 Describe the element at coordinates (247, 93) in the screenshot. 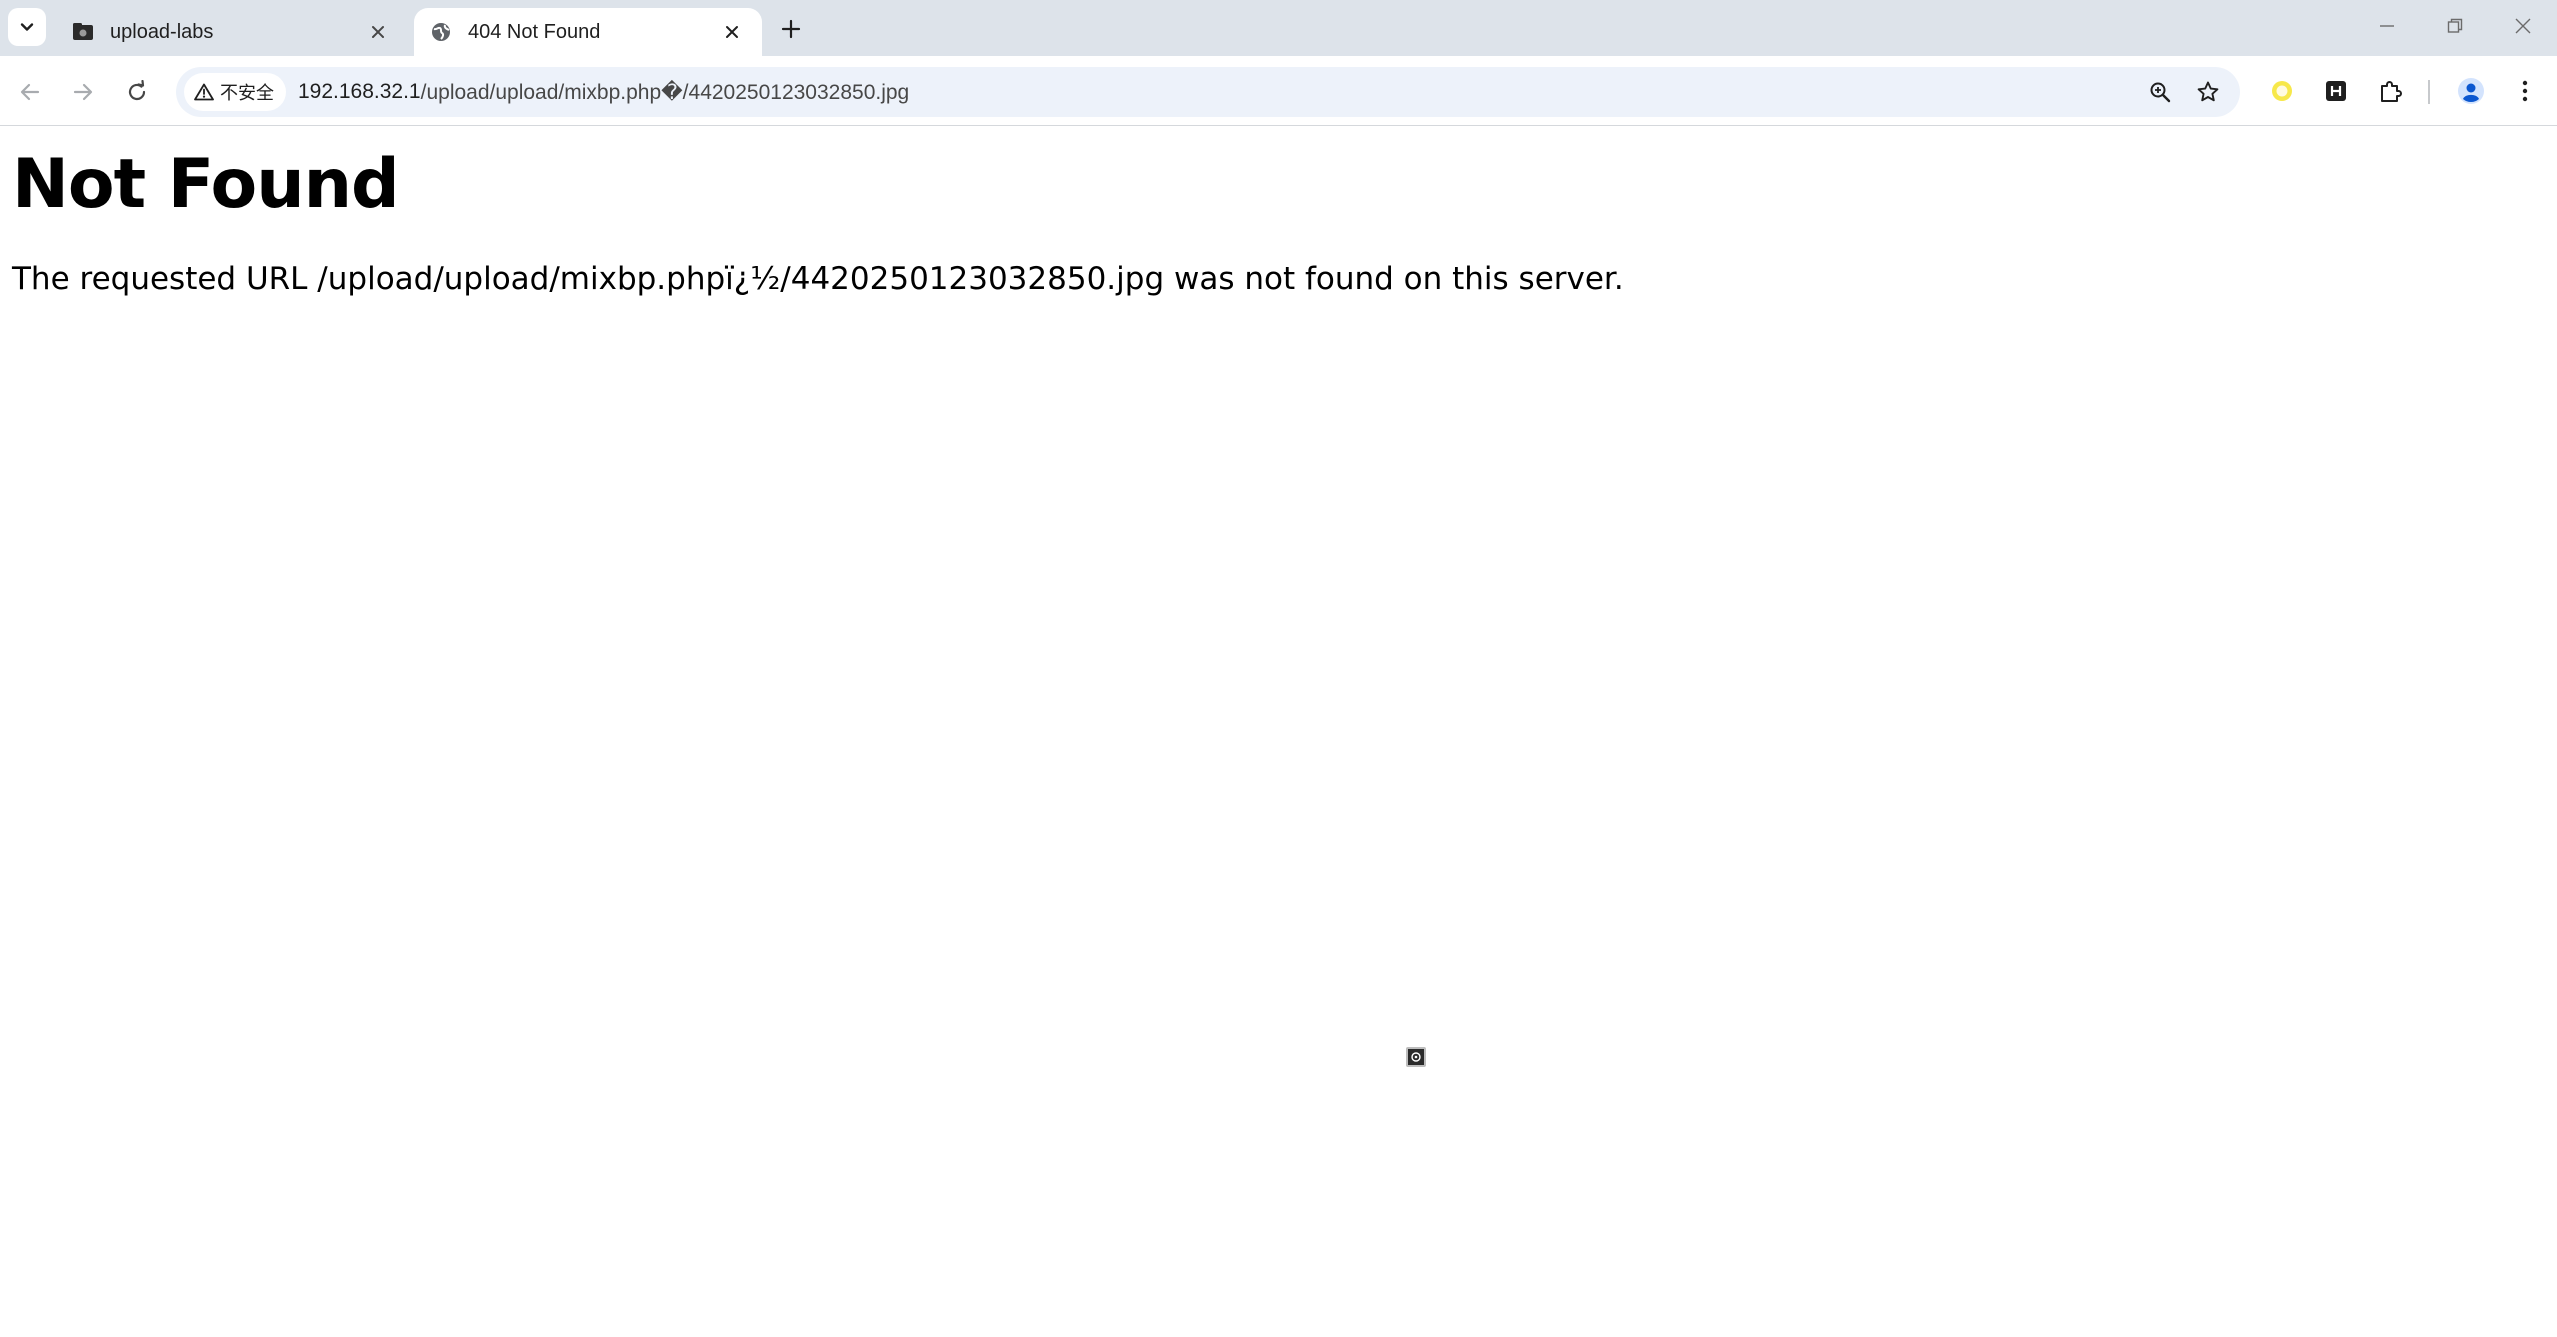

I see `security-label: 不安全` at that location.